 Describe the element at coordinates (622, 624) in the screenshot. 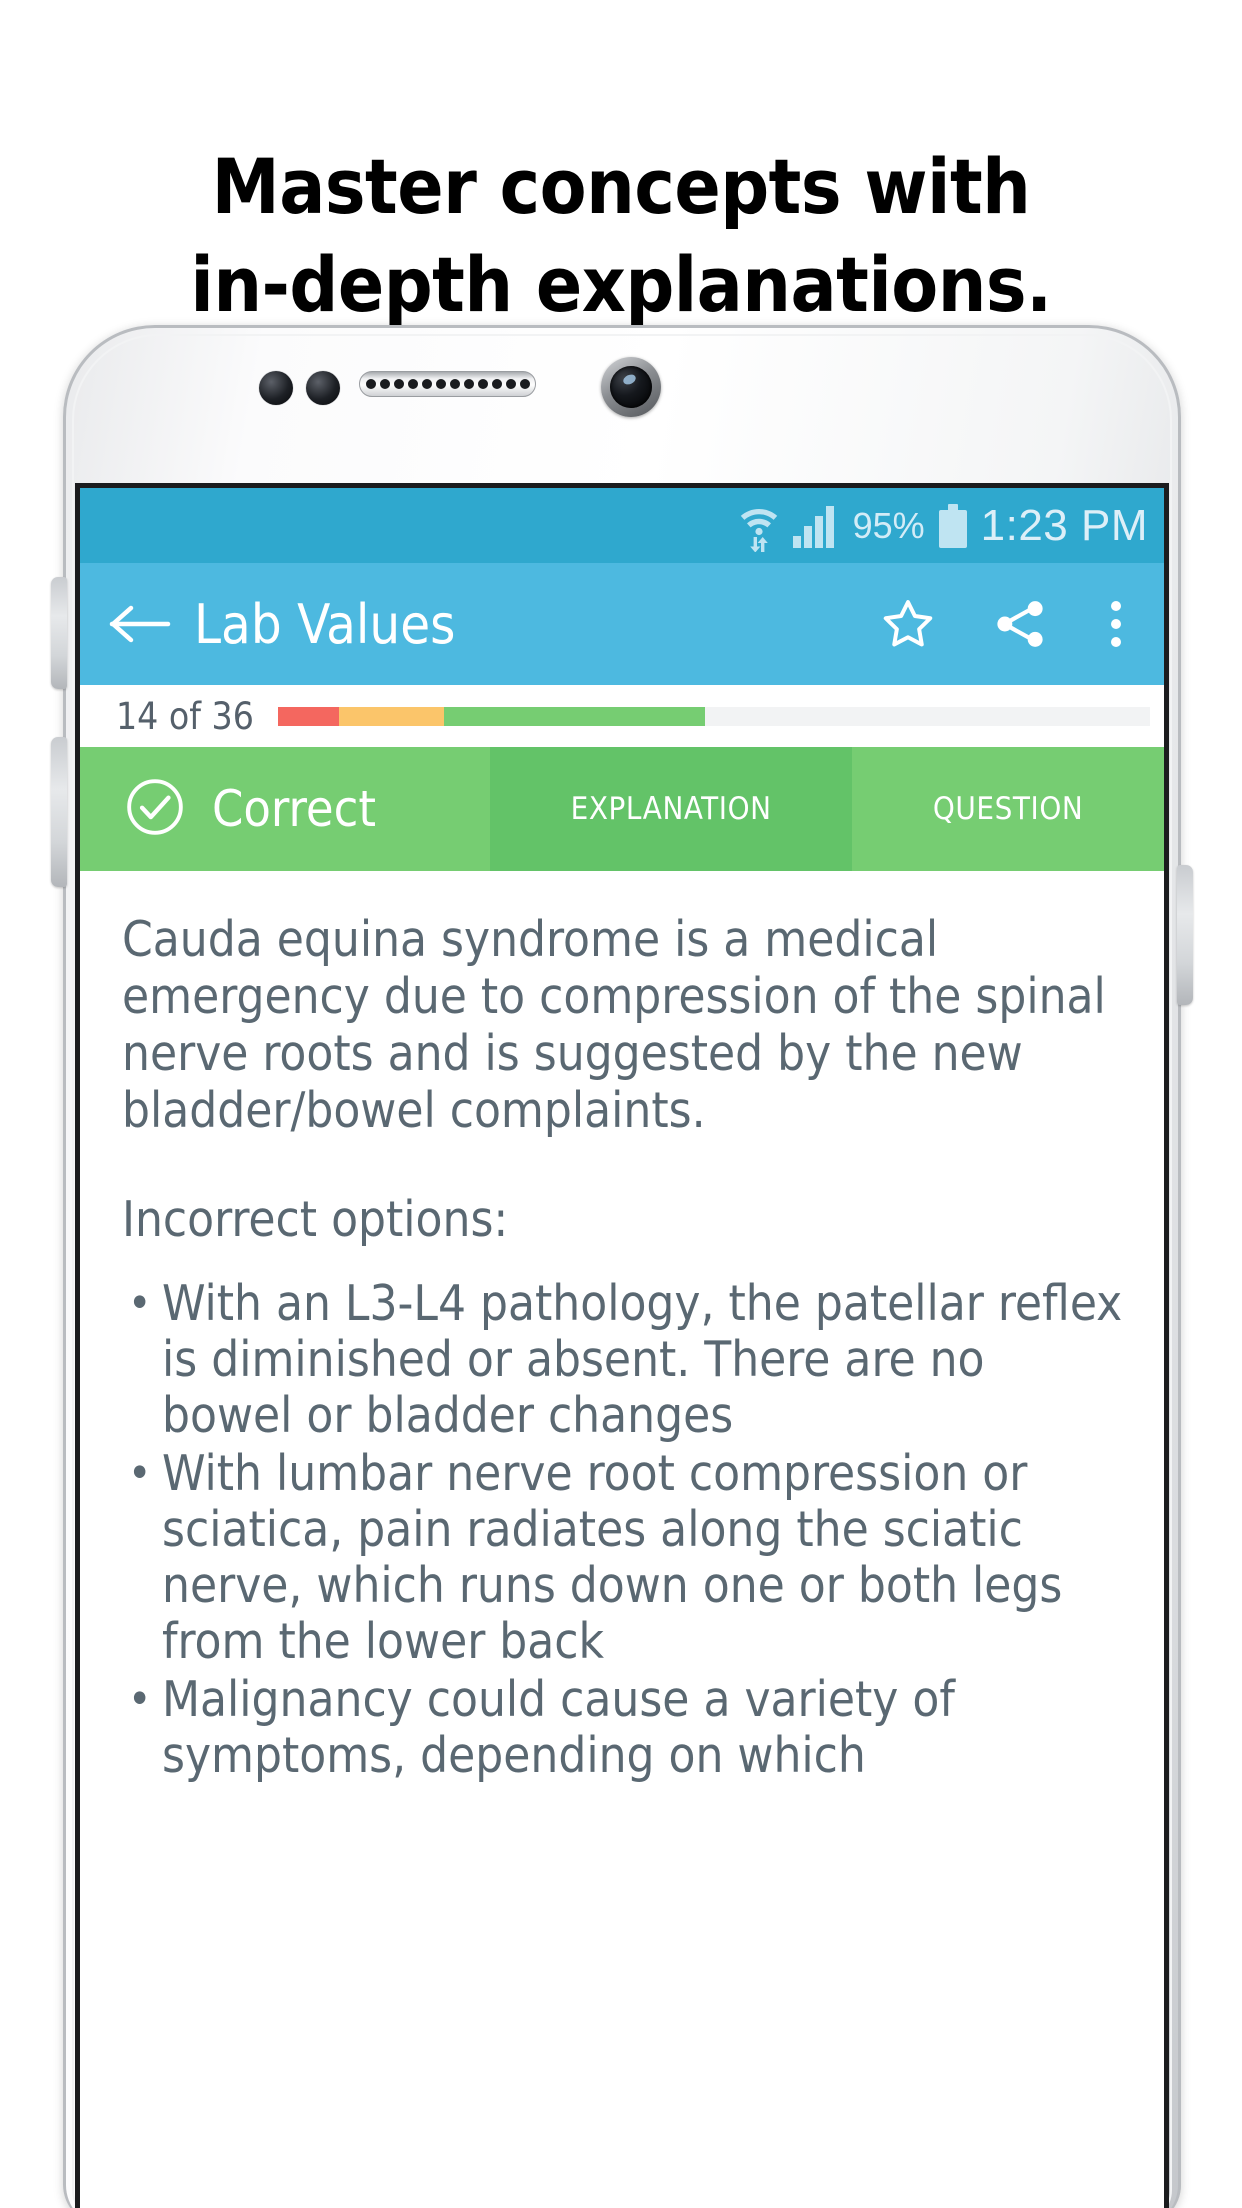

I see `app-toolbar: Lab Values` at that location.